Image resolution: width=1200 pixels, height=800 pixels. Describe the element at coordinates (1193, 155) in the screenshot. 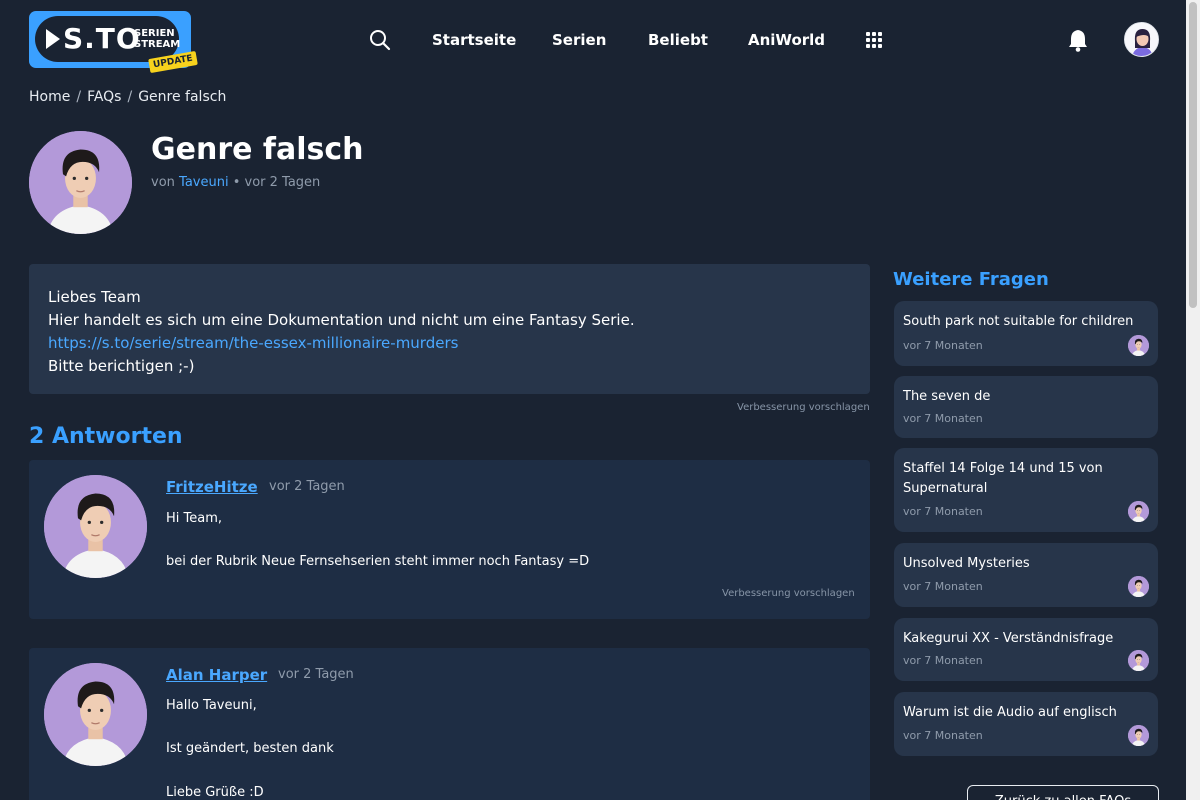

I see `scrollbar-thumb` at that location.